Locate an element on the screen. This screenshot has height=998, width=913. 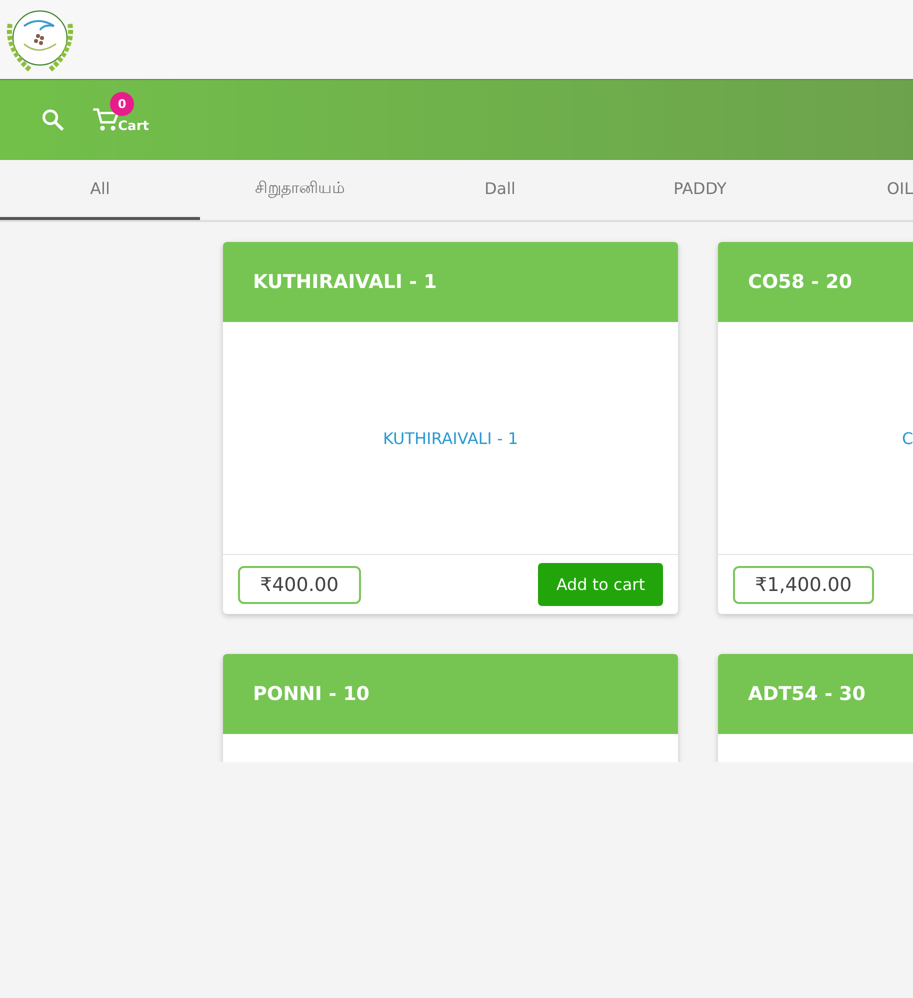
product-title: ADT54 - 30 is located at coordinates (807, 694).